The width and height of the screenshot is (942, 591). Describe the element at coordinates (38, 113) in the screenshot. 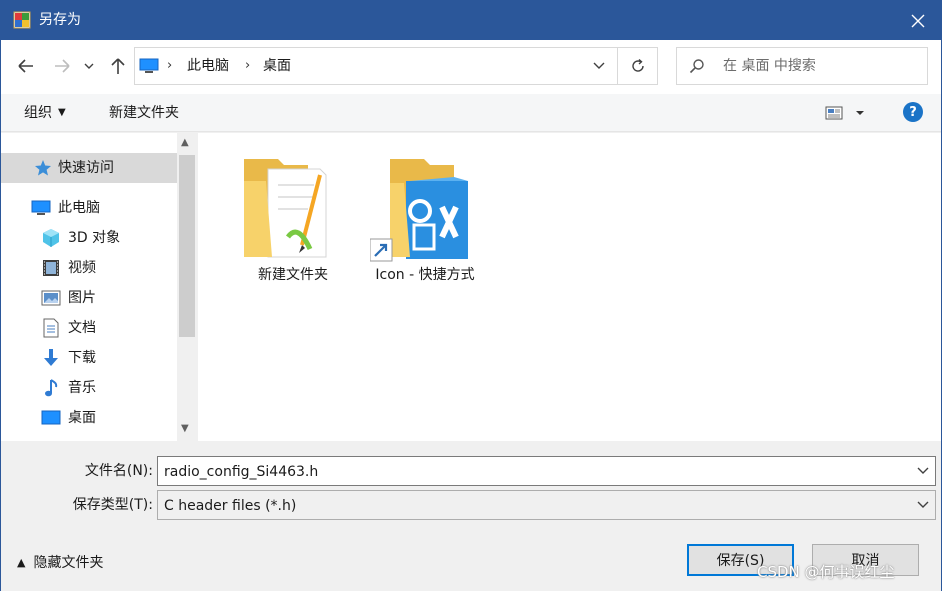

I see `organize-label: 组织` at that location.